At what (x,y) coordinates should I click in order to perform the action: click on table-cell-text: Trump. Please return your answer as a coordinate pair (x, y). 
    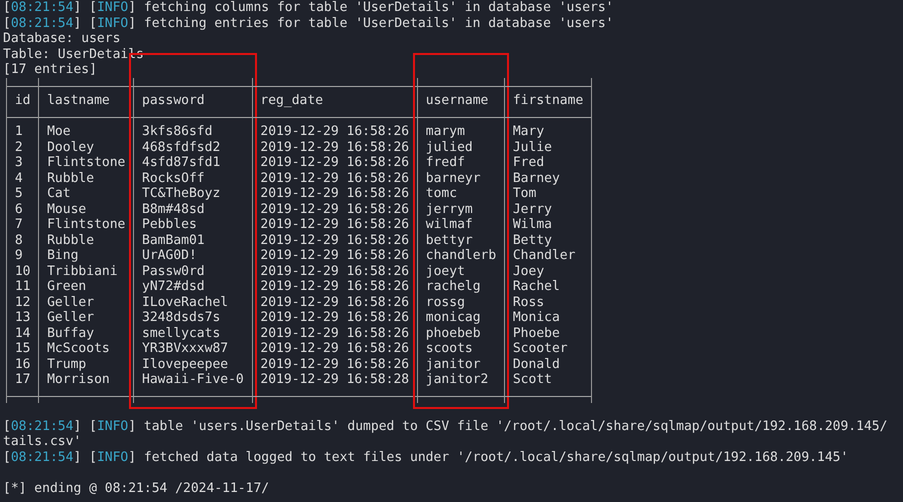
    Looking at the image, I should click on (67, 364).